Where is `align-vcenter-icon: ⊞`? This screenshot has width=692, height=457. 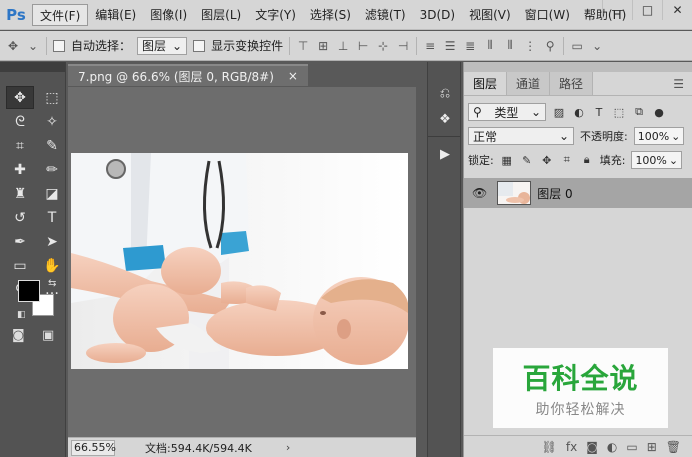
align-vcenter-icon: ⊞ is located at coordinates (323, 46).